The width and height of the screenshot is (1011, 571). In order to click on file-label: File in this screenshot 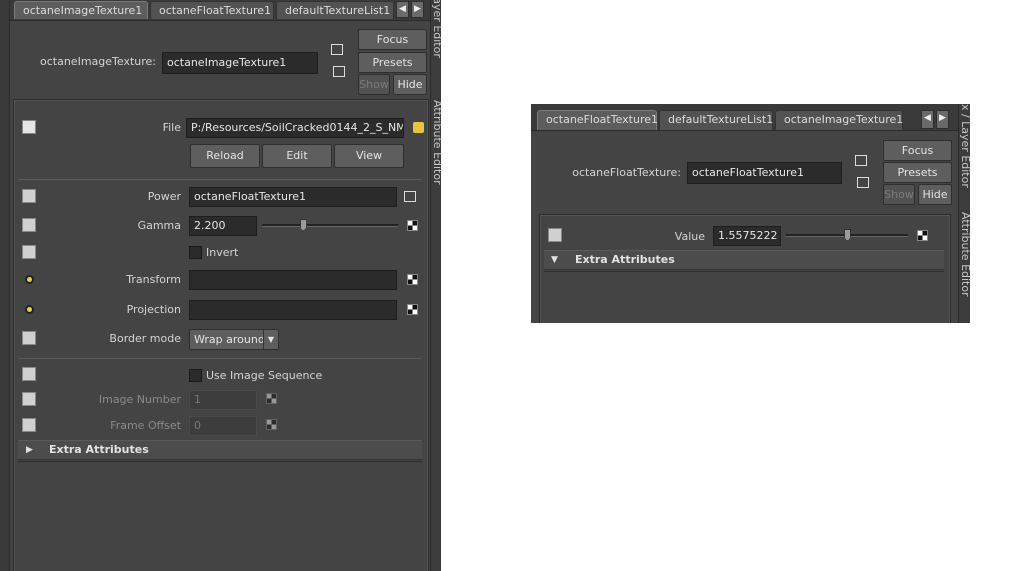, I will do `click(171, 127)`.